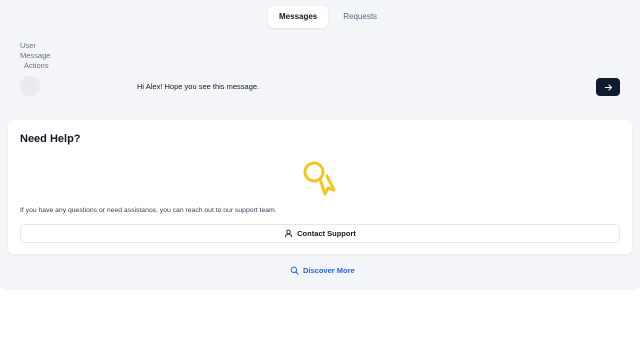 Image resolution: width=640 pixels, height=360 pixels. I want to click on header-message: Message, so click(35, 55).